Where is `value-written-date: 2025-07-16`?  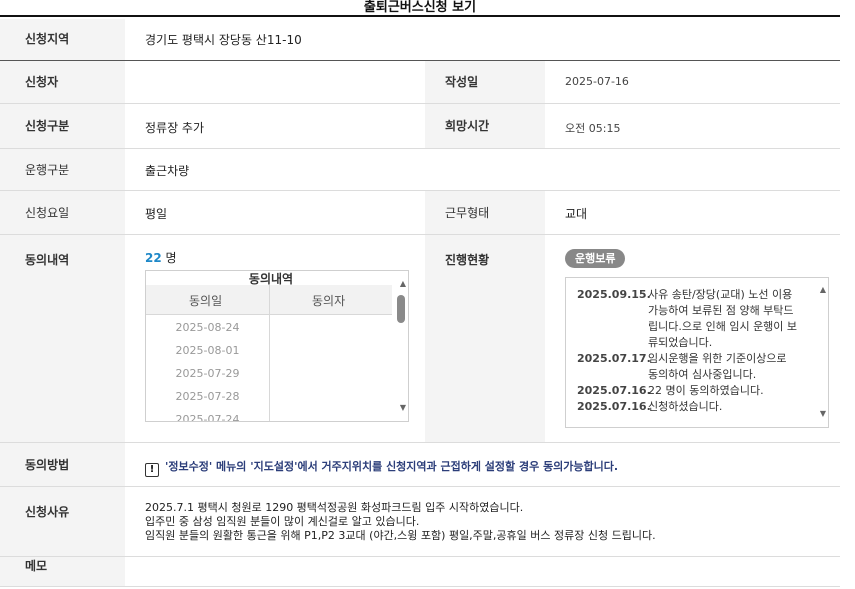
value-written-date: 2025-07-16 is located at coordinates (597, 81).